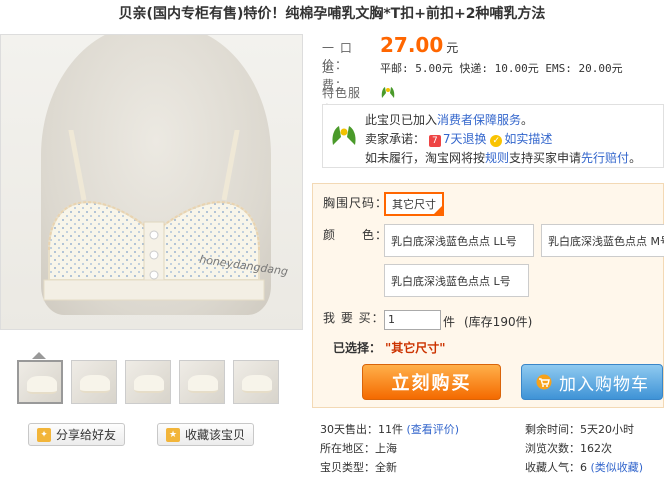 This screenshot has height=481, width=664. What do you see at coordinates (635, 158) in the screenshot?
I see `guarantee-line3-suffix: 。` at bounding box center [635, 158].